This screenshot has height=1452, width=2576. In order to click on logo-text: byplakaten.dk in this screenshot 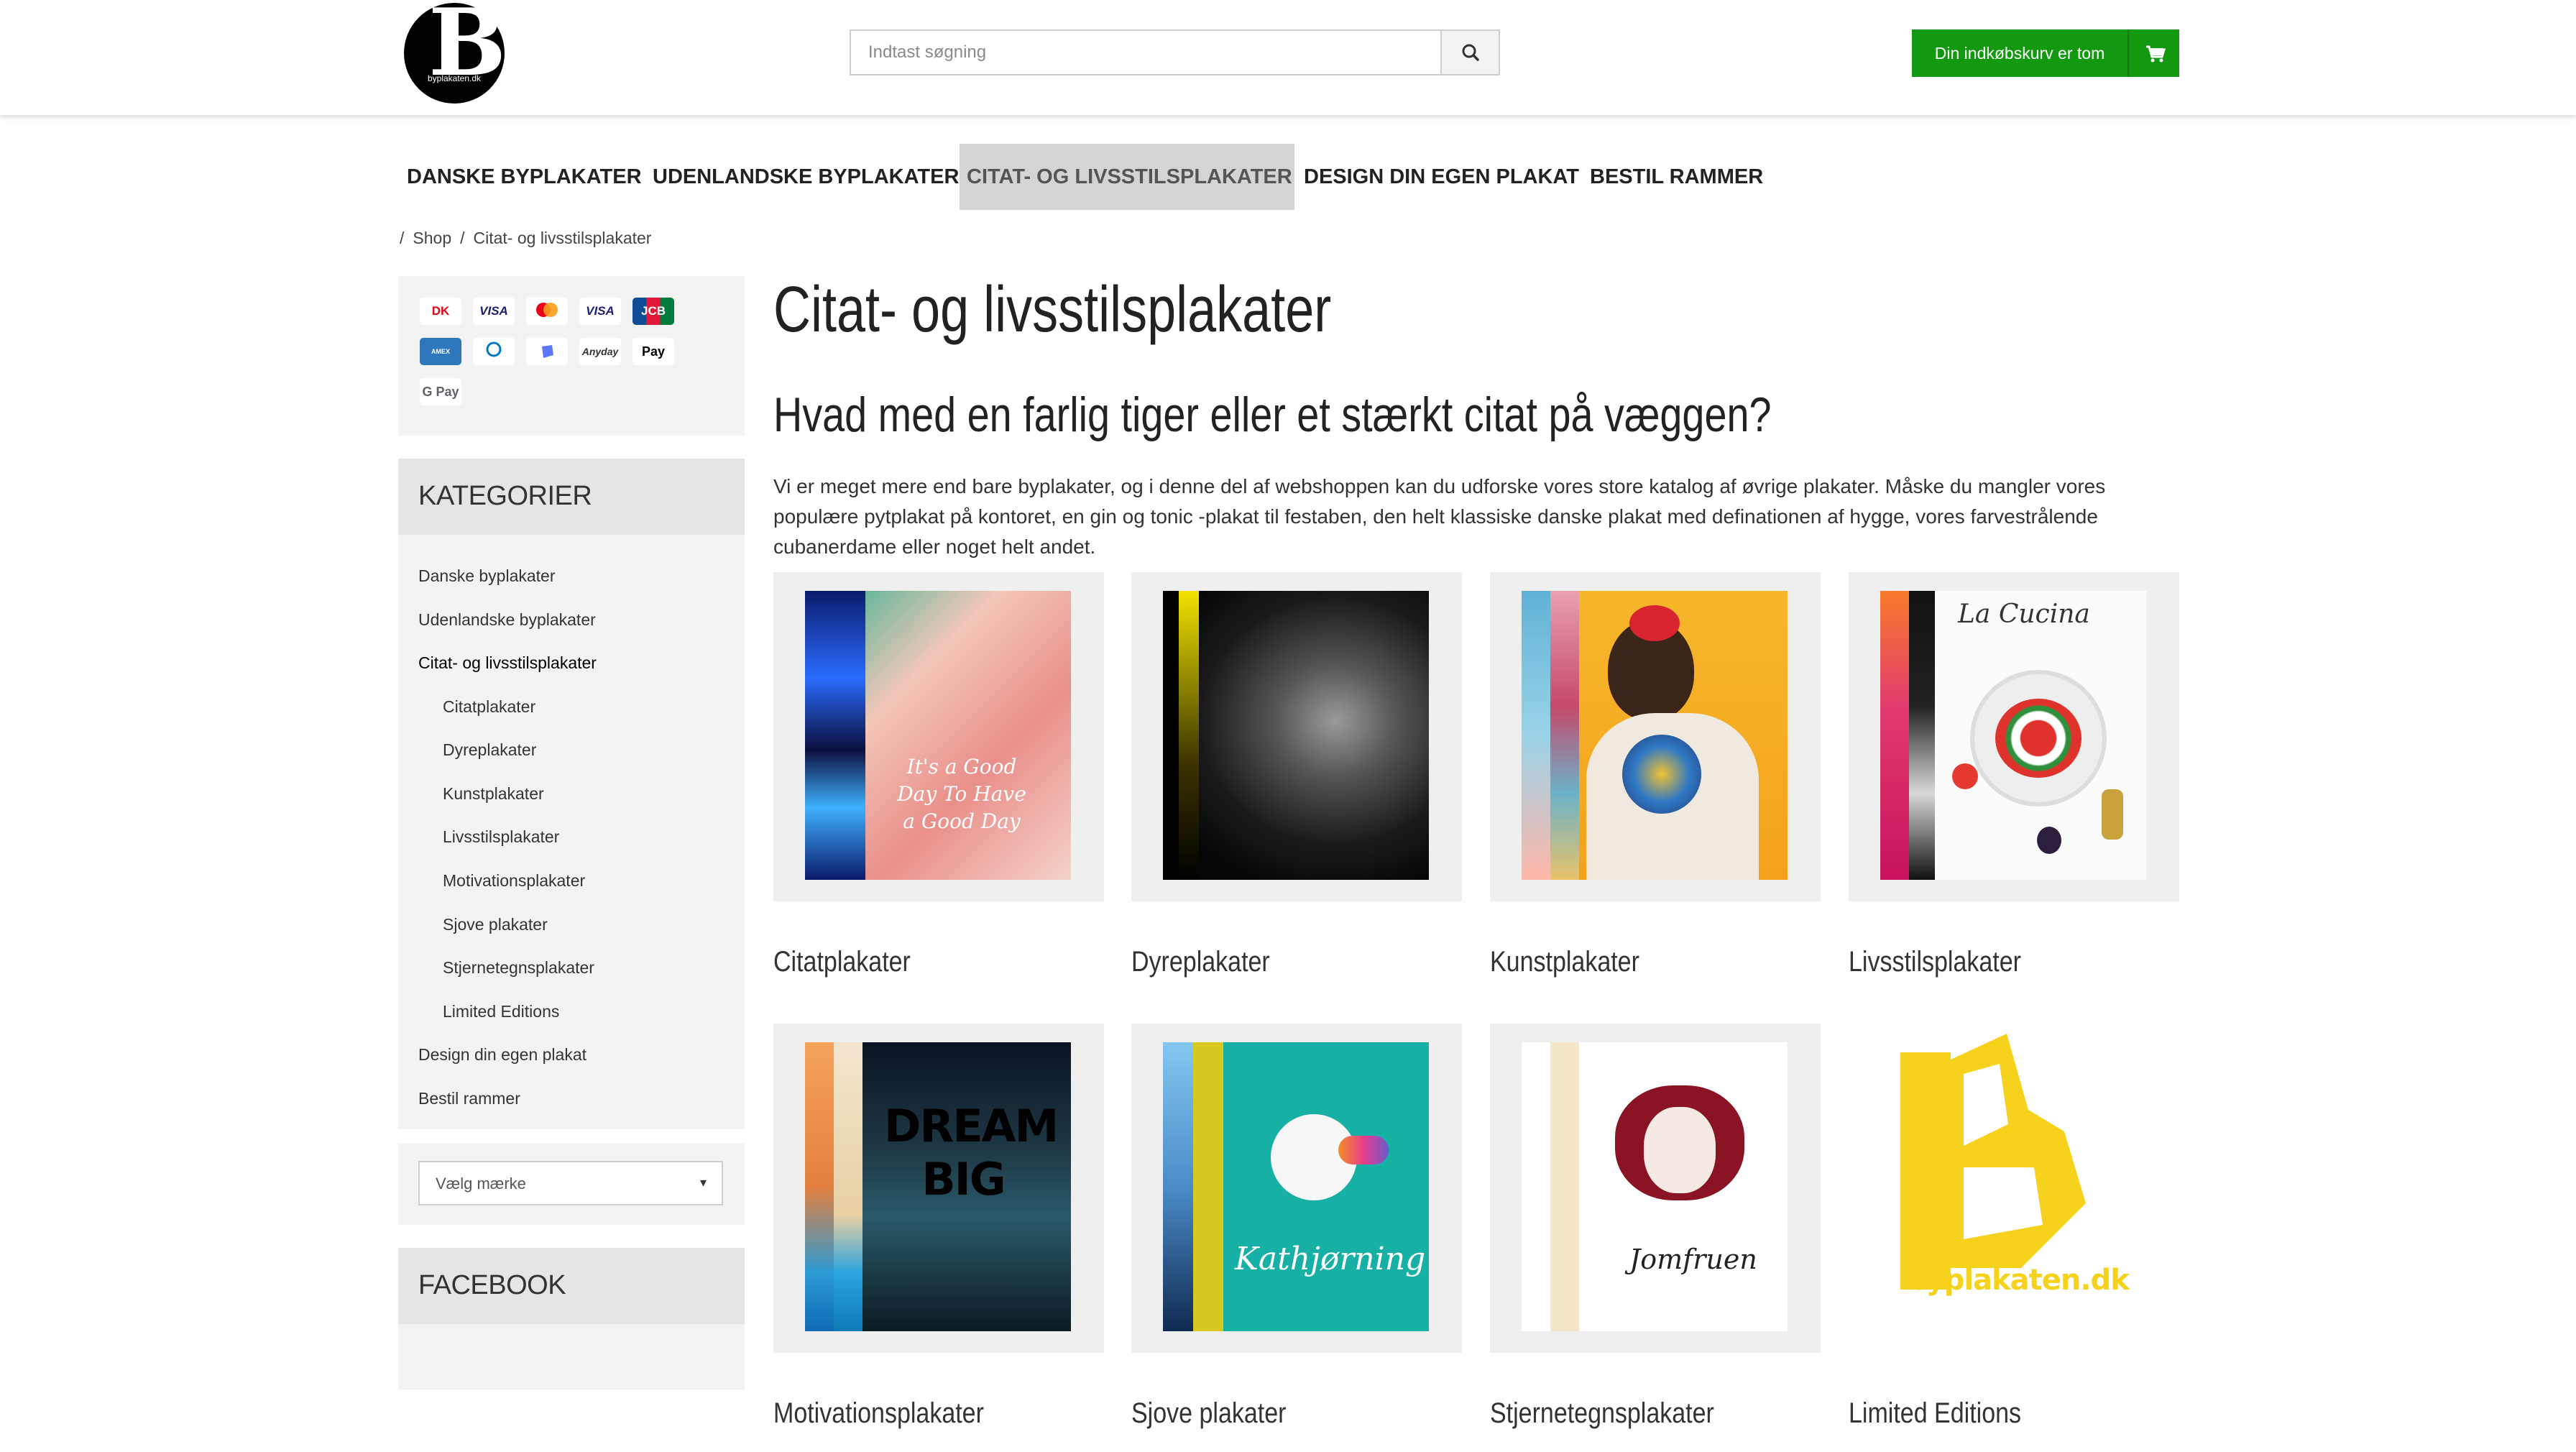, I will do `click(454, 78)`.